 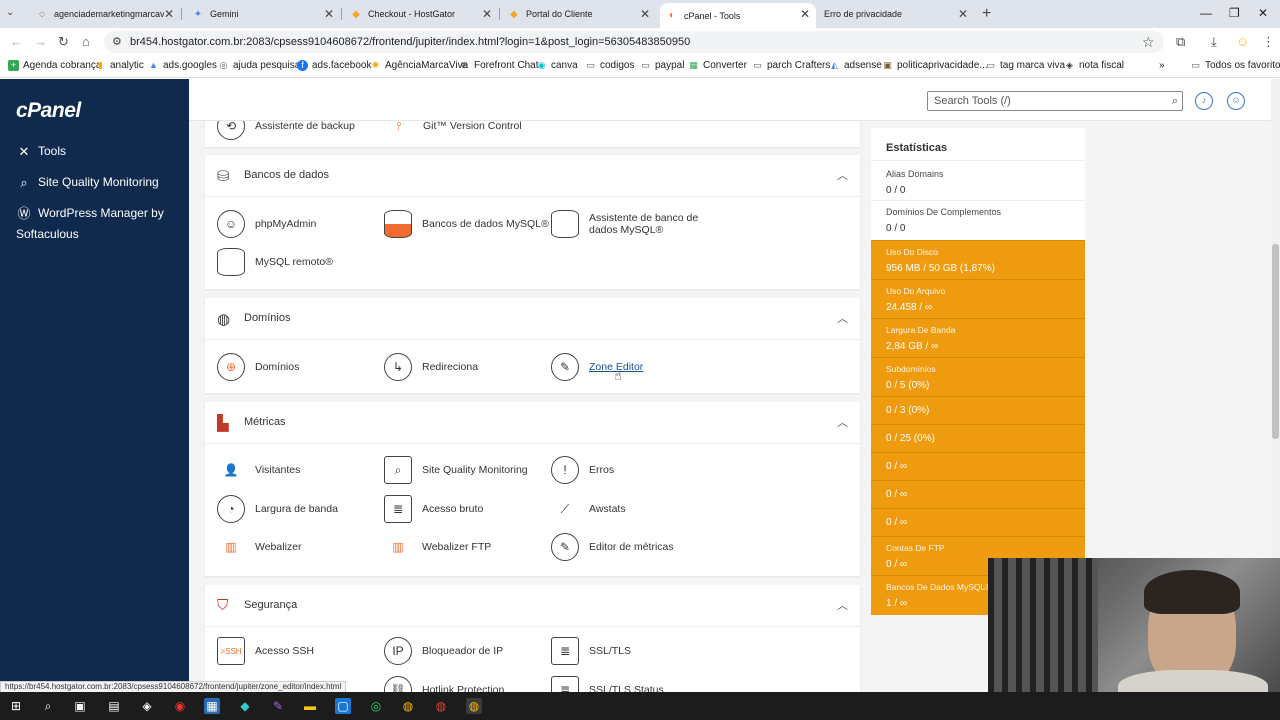 I want to click on bookmark-folder: ▭ codigos, so click(x=609, y=65).